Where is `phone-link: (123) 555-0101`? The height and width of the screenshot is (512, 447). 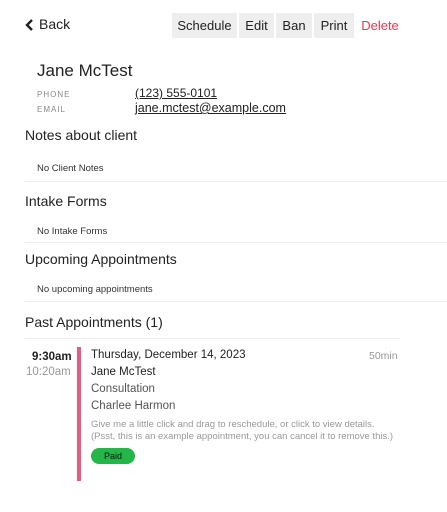 phone-link: (123) 555-0101 is located at coordinates (176, 93).